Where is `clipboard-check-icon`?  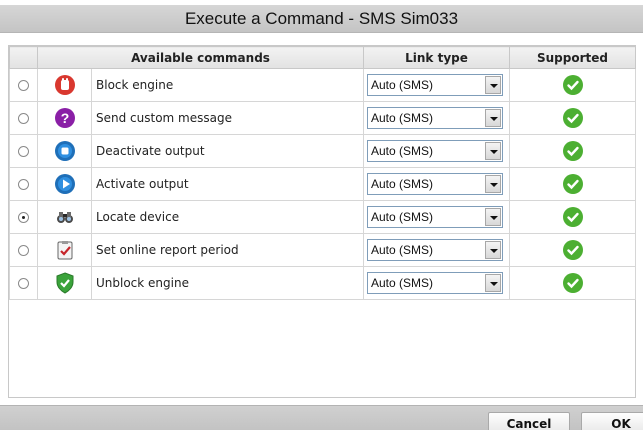
clipboard-check-icon is located at coordinates (65, 250).